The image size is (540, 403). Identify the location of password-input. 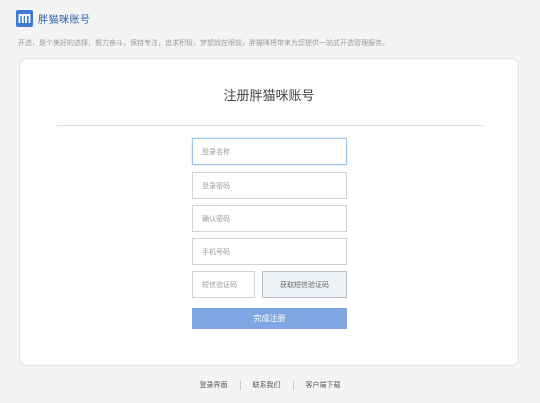
(269, 185).